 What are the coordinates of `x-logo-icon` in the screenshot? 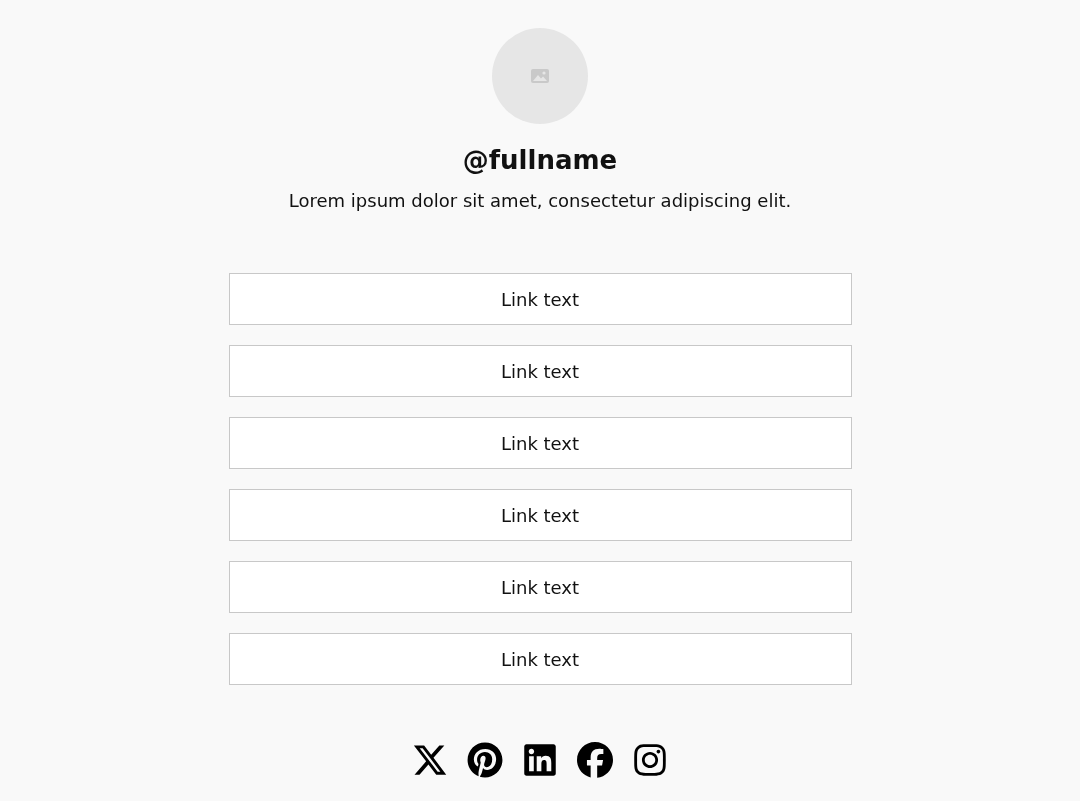 It's located at (430, 760).